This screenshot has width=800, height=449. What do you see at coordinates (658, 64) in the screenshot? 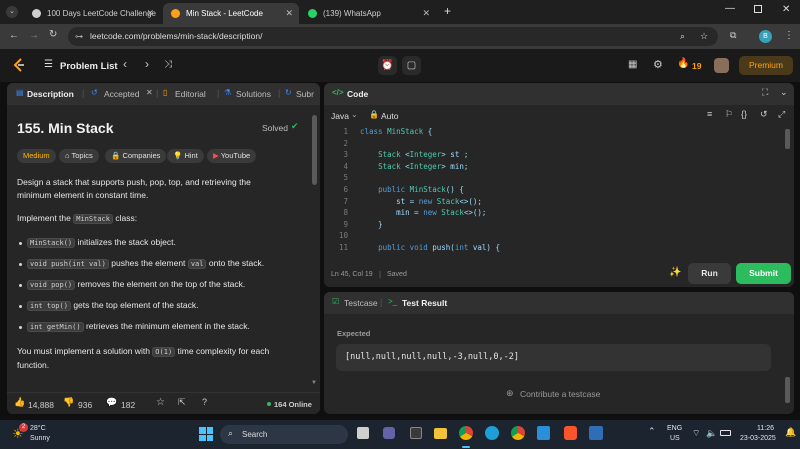
I see `settings-gear-icon: ⚙` at bounding box center [658, 64].